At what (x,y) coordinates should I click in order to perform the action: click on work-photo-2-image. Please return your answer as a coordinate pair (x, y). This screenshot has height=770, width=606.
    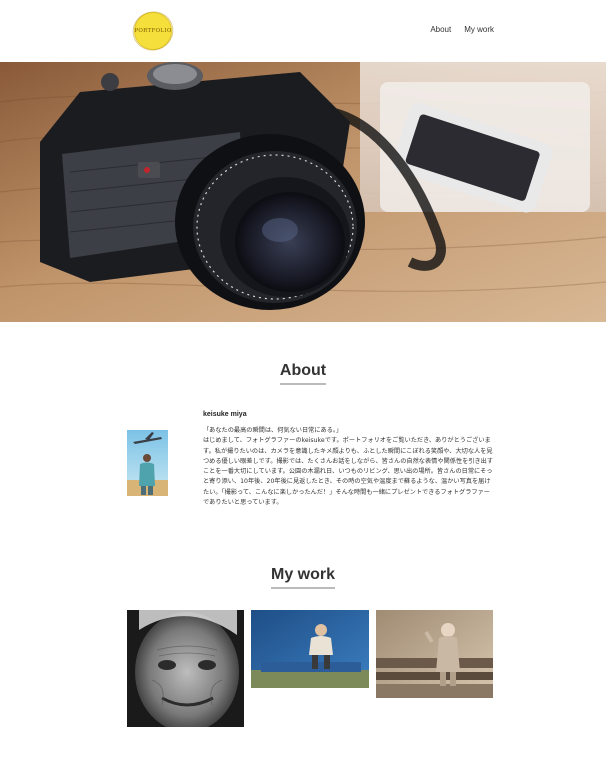
    Looking at the image, I should click on (310, 649).